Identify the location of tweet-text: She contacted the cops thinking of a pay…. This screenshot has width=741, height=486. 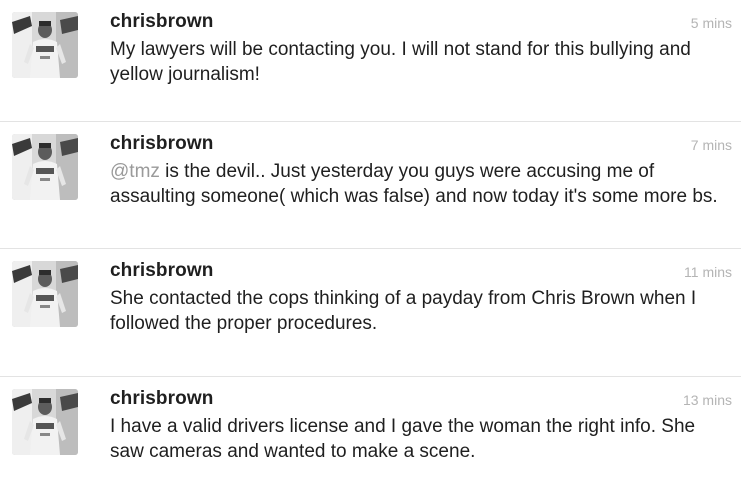
(403, 311).